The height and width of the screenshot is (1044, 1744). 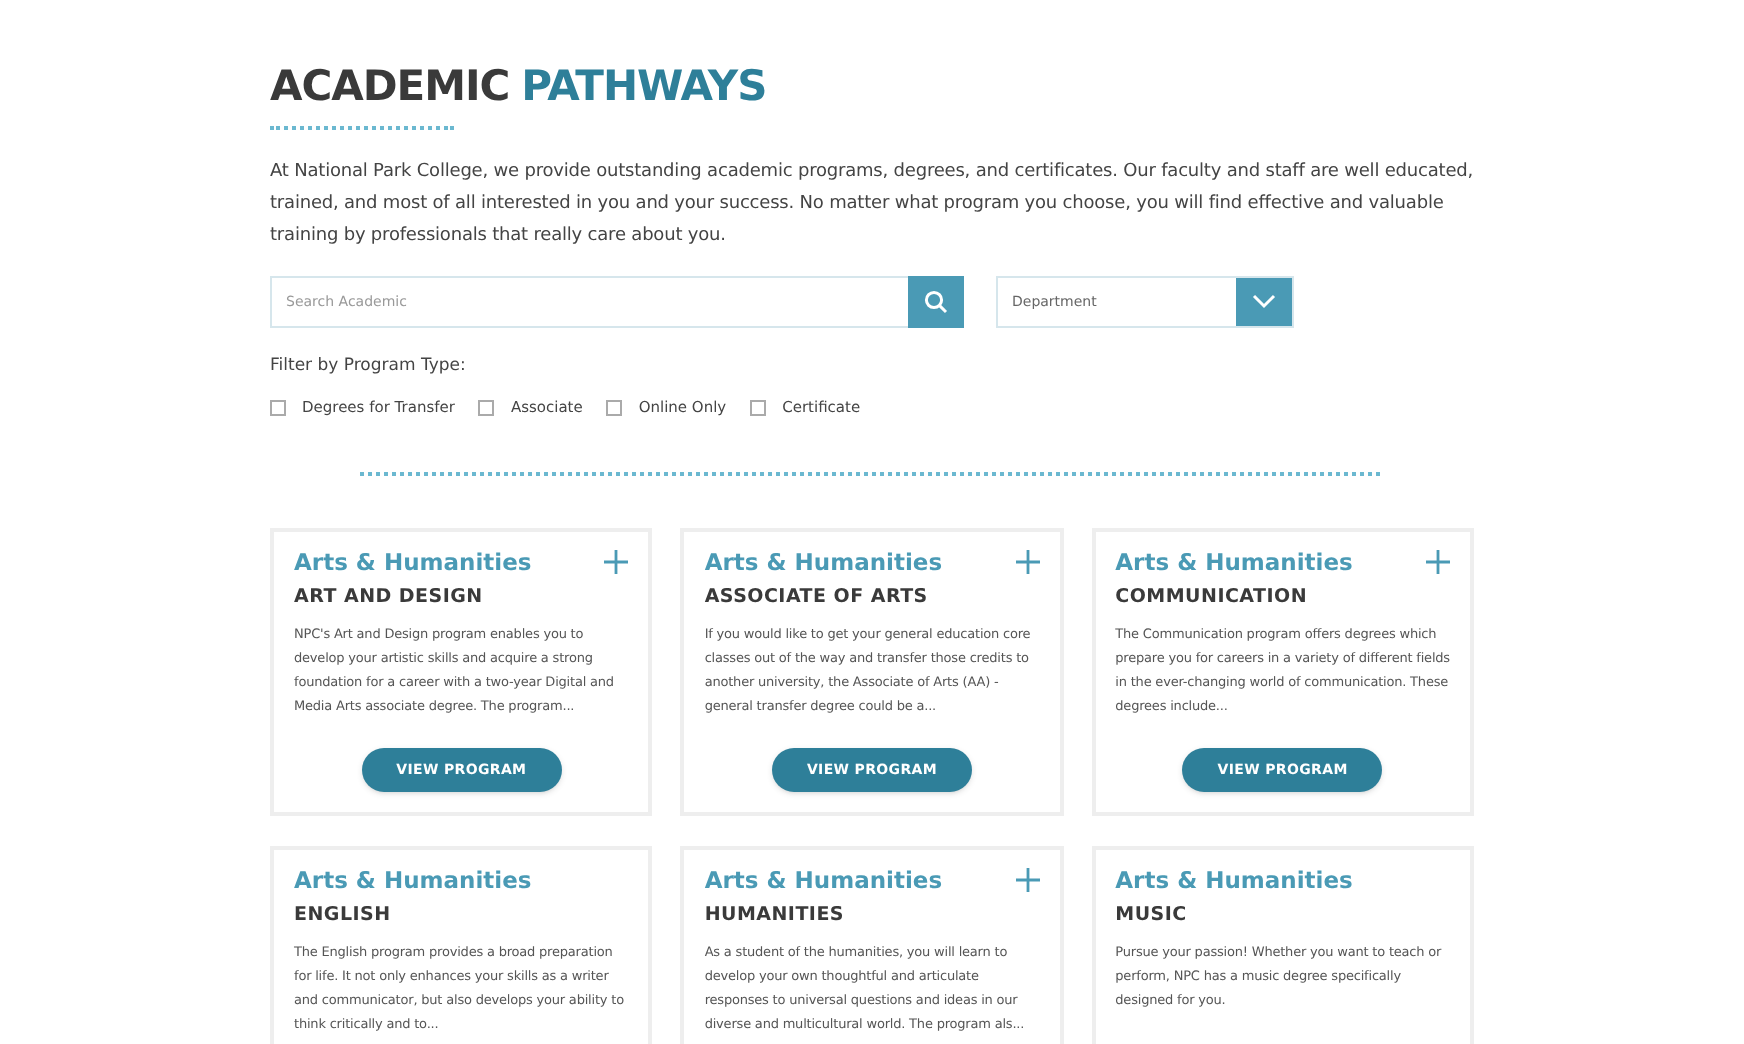 What do you see at coordinates (390, 86) in the screenshot?
I see `heading-text: ACADEMIC` at bounding box center [390, 86].